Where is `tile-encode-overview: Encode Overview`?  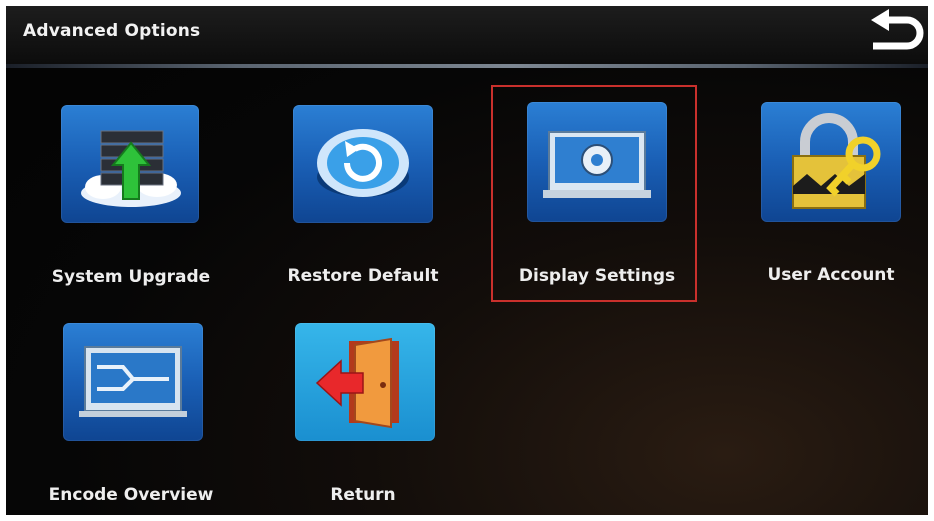
tile-encode-overview: Encode Overview is located at coordinates (131, 414).